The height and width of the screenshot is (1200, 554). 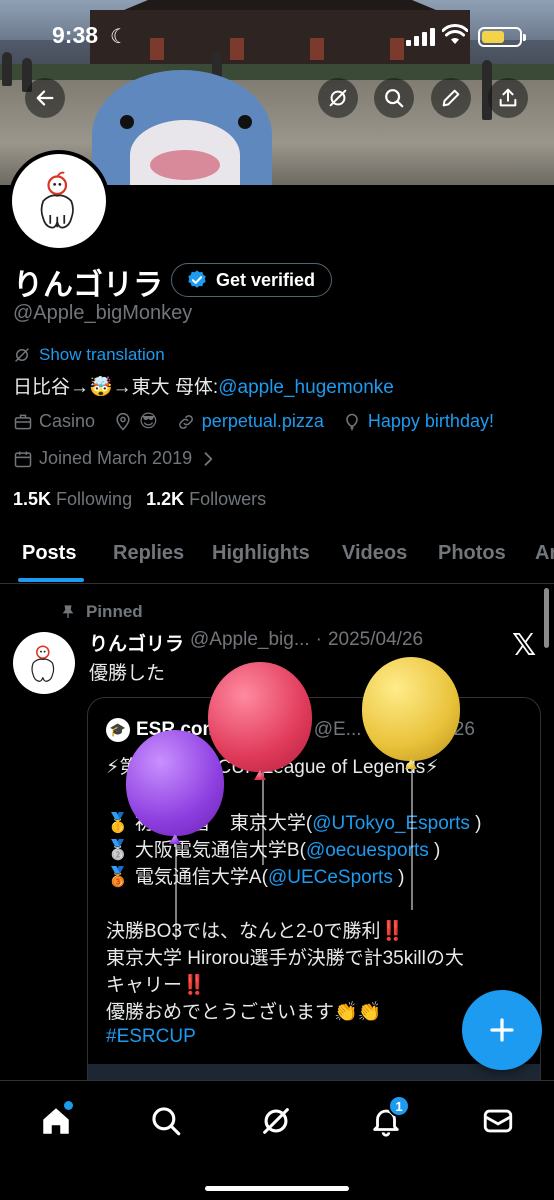 What do you see at coordinates (135, 421) in the screenshot?
I see `location-item: 😎` at bounding box center [135, 421].